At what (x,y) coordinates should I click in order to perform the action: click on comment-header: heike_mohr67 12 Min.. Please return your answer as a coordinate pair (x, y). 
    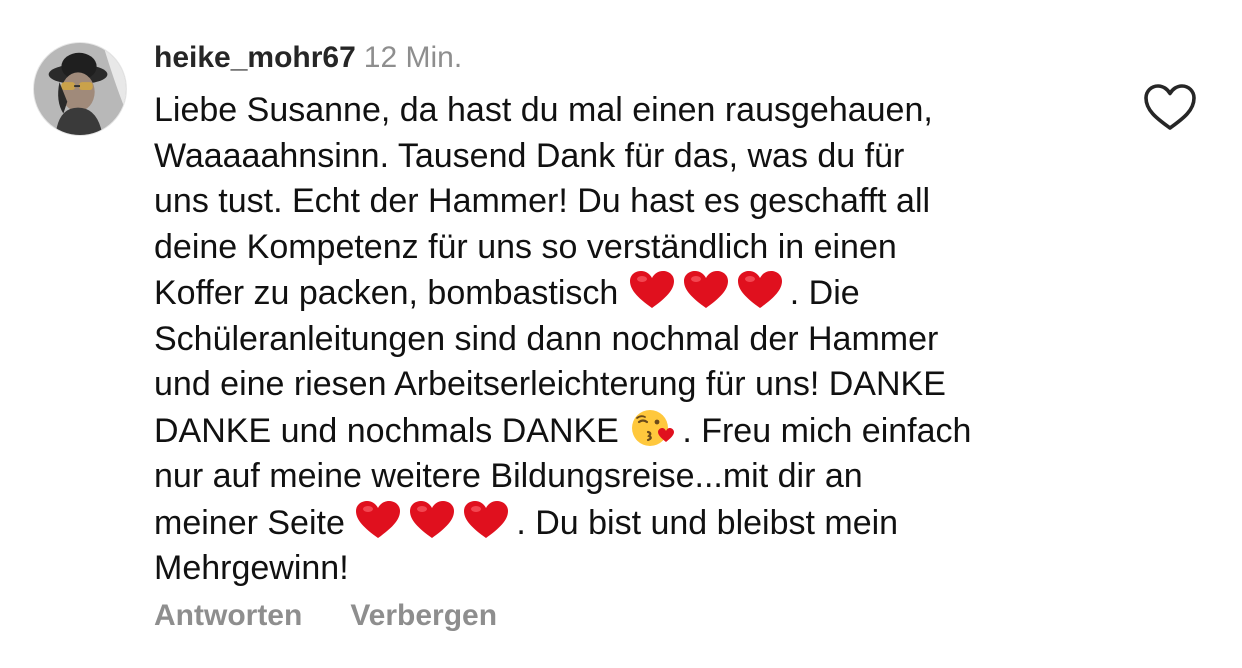
    Looking at the image, I should click on (634, 58).